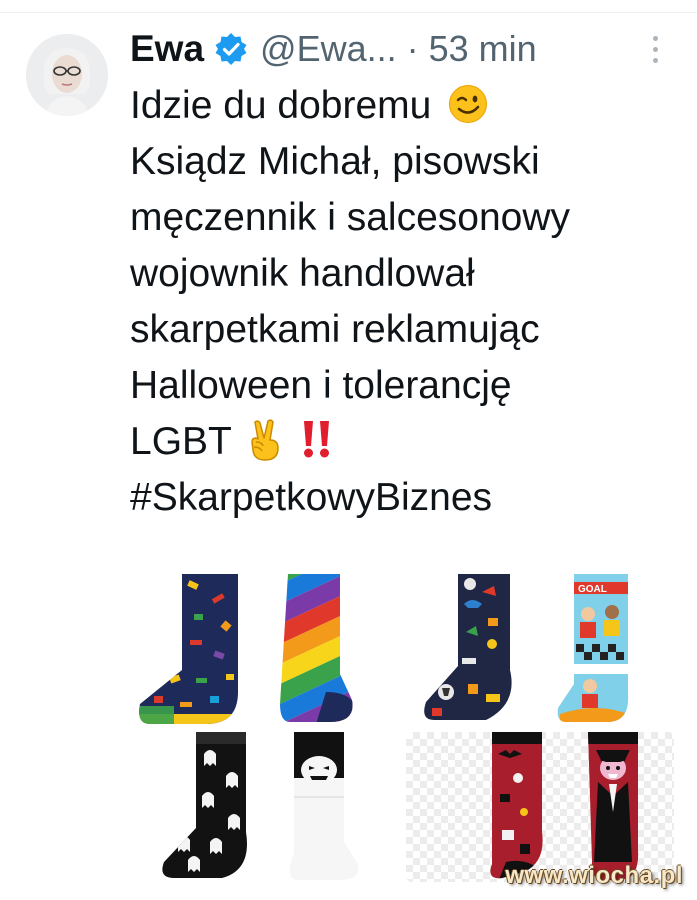 Image resolution: width=697 pixels, height=900 pixels. Describe the element at coordinates (656, 50) in the screenshot. I see `more-options-icon` at that location.